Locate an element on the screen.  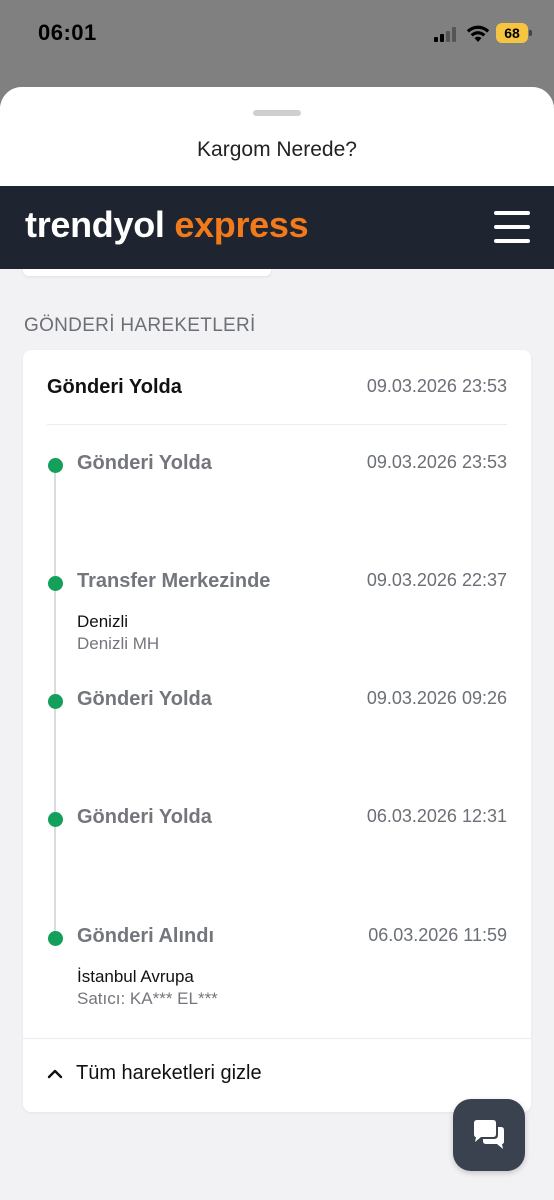
event-title: Transfer Merkezinde is located at coordinates (174, 581).